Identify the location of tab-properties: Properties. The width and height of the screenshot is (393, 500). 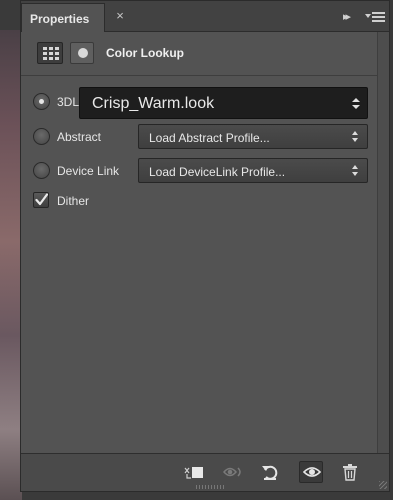
(63, 17).